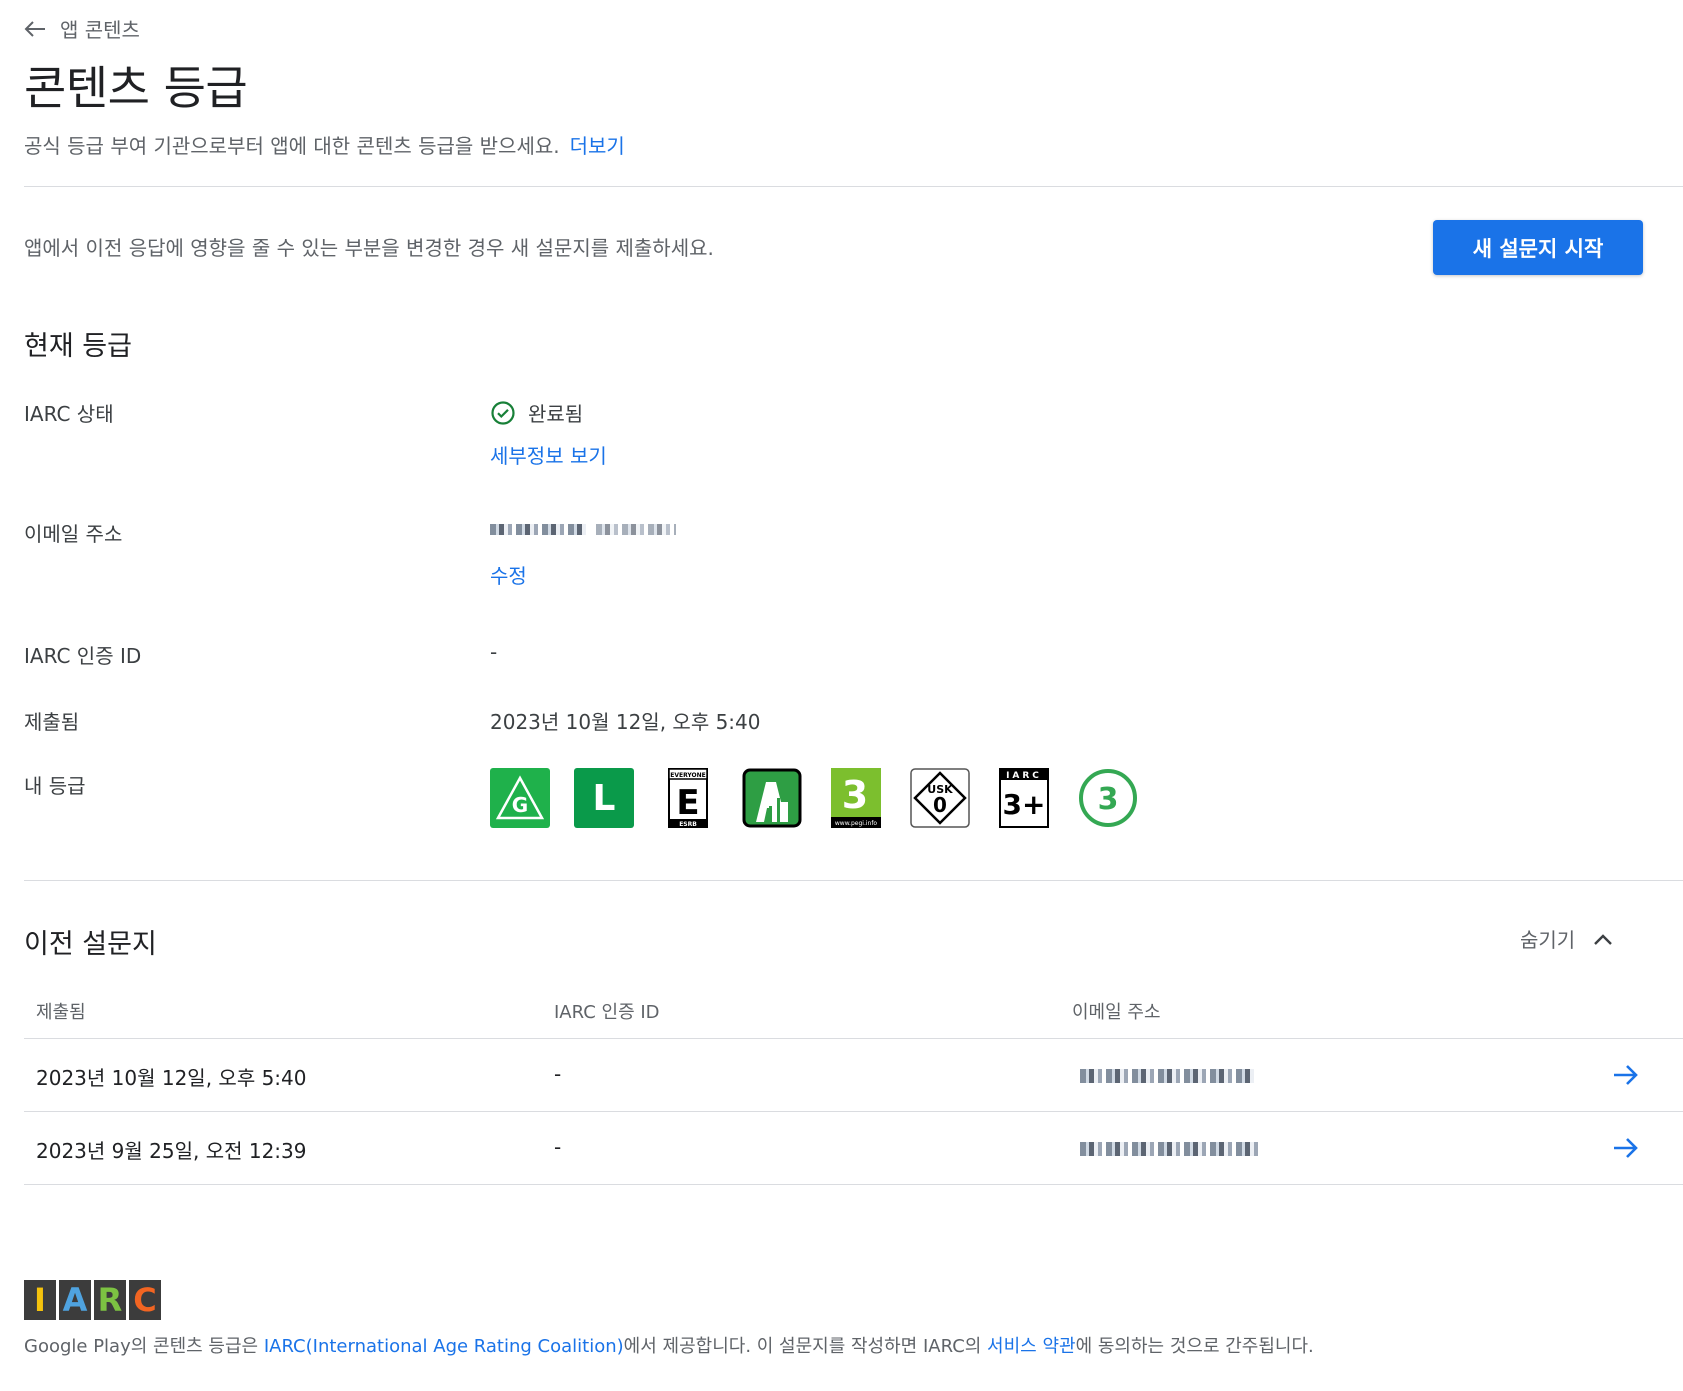 The height and width of the screenshot is (1391, 1683). What do you see at coordinates (110, 1300) in the screenshot?
I see `iarc-logo-letter-r: R` at bounding box center [110, 1300].